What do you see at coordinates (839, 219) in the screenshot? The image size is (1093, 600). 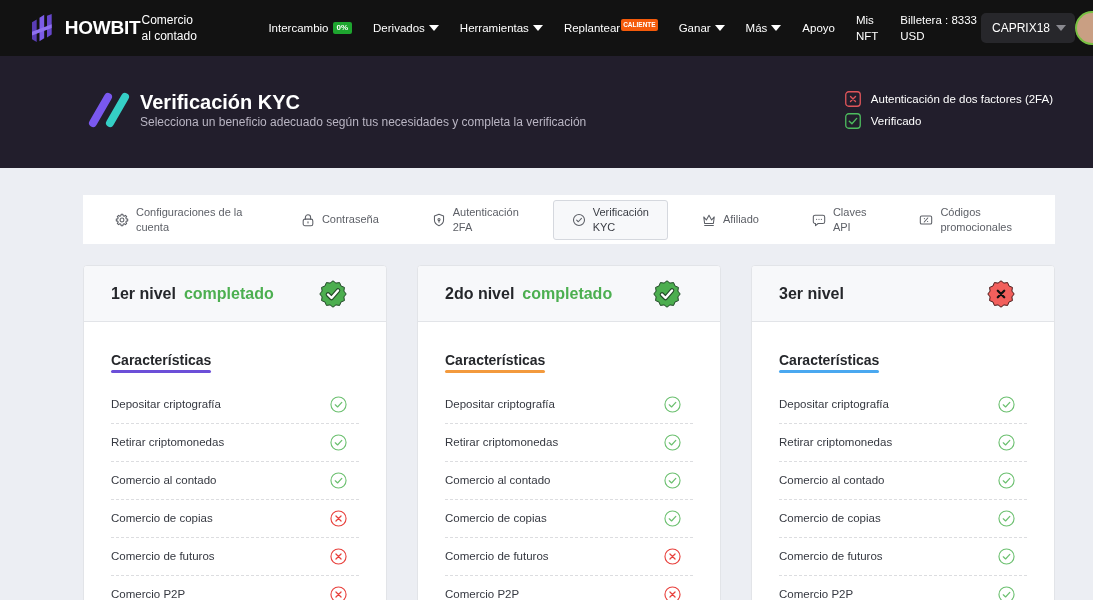 I see `tab: Claves API` at bounding box center [839, 219].